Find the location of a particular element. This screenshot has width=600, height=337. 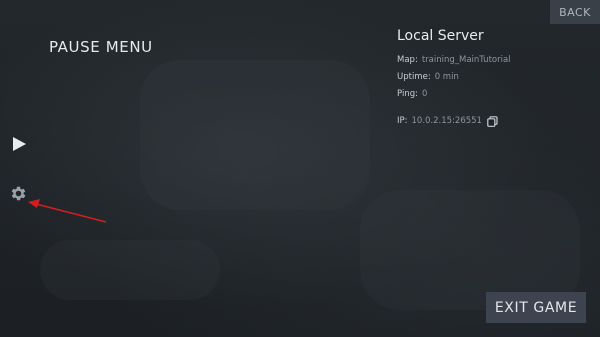

ping-row: Ping: 0 is located at coordinates (492, 94).